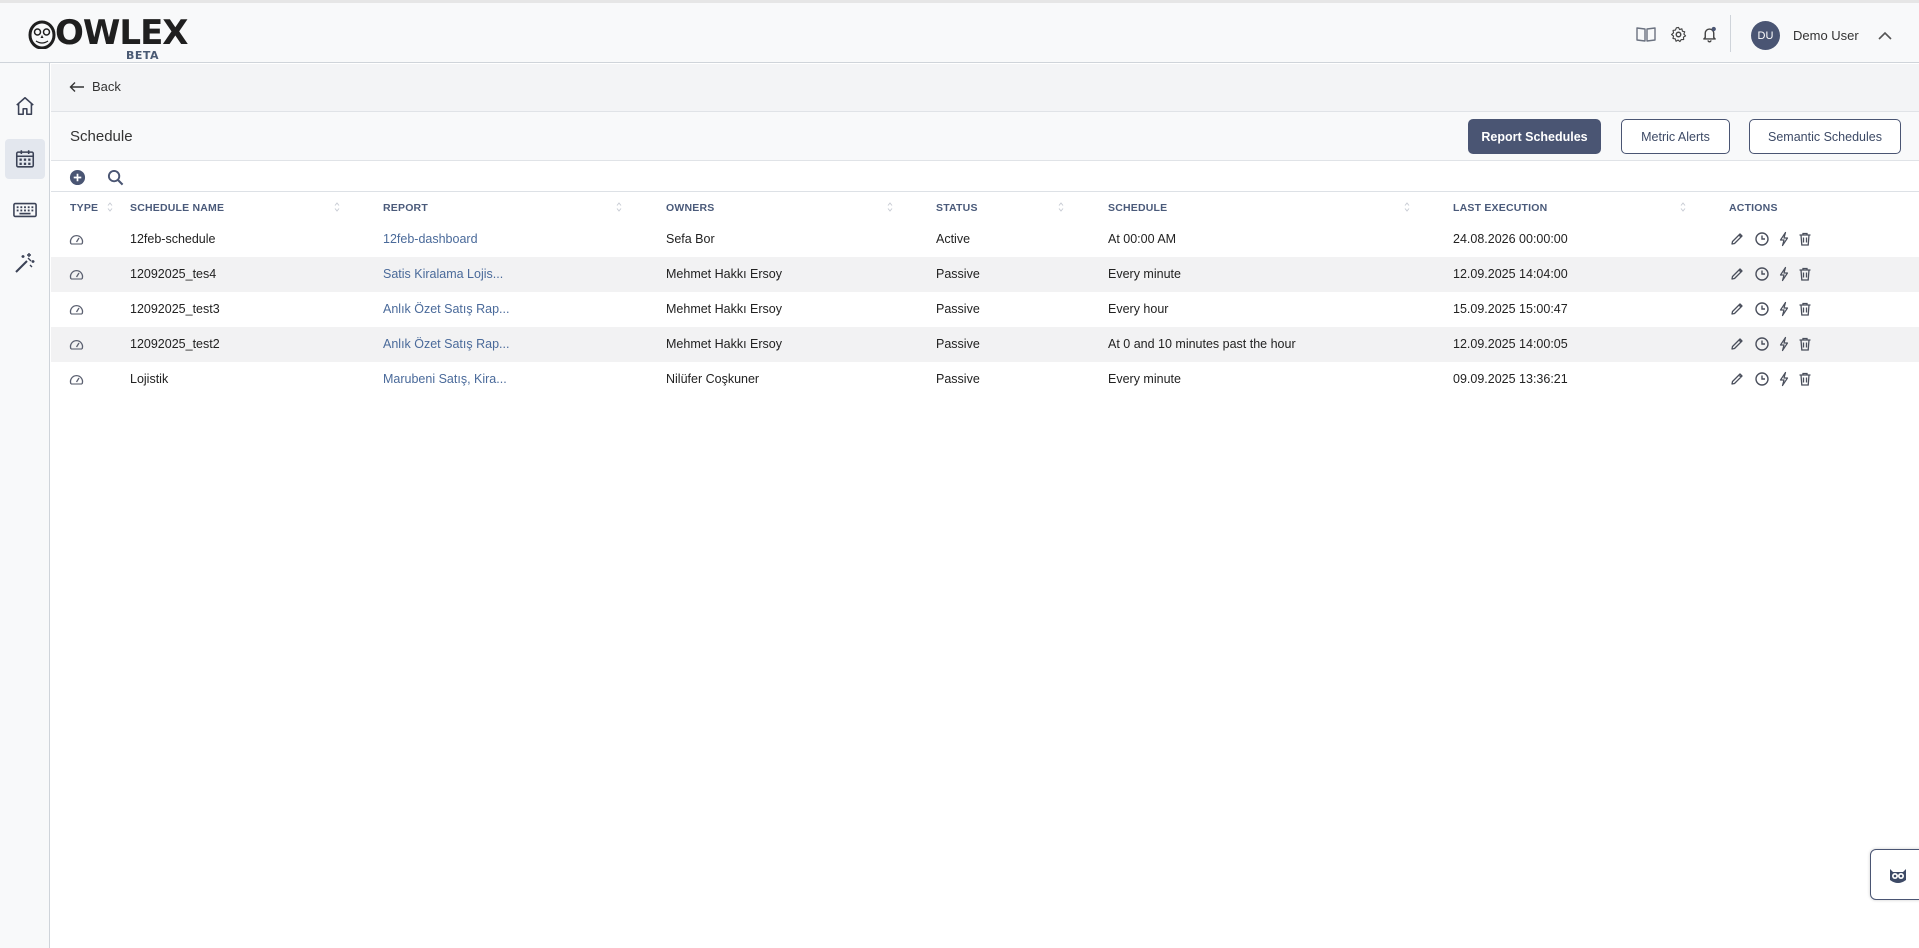  I want to click on keyboard-icon, so click(25, 210).